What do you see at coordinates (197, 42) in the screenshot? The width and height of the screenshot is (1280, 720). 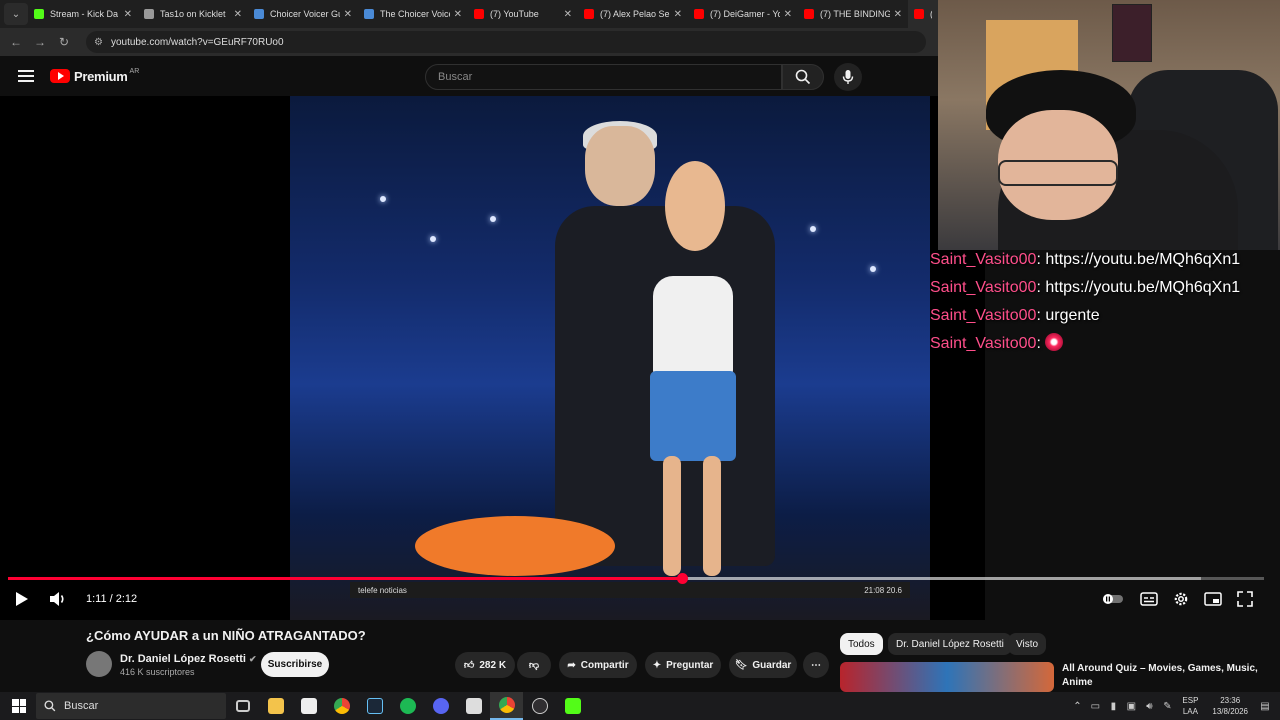 I see `url-text: youtube.com/watch?v=GEuRF70RUo0` at bounding box center [197, 42].